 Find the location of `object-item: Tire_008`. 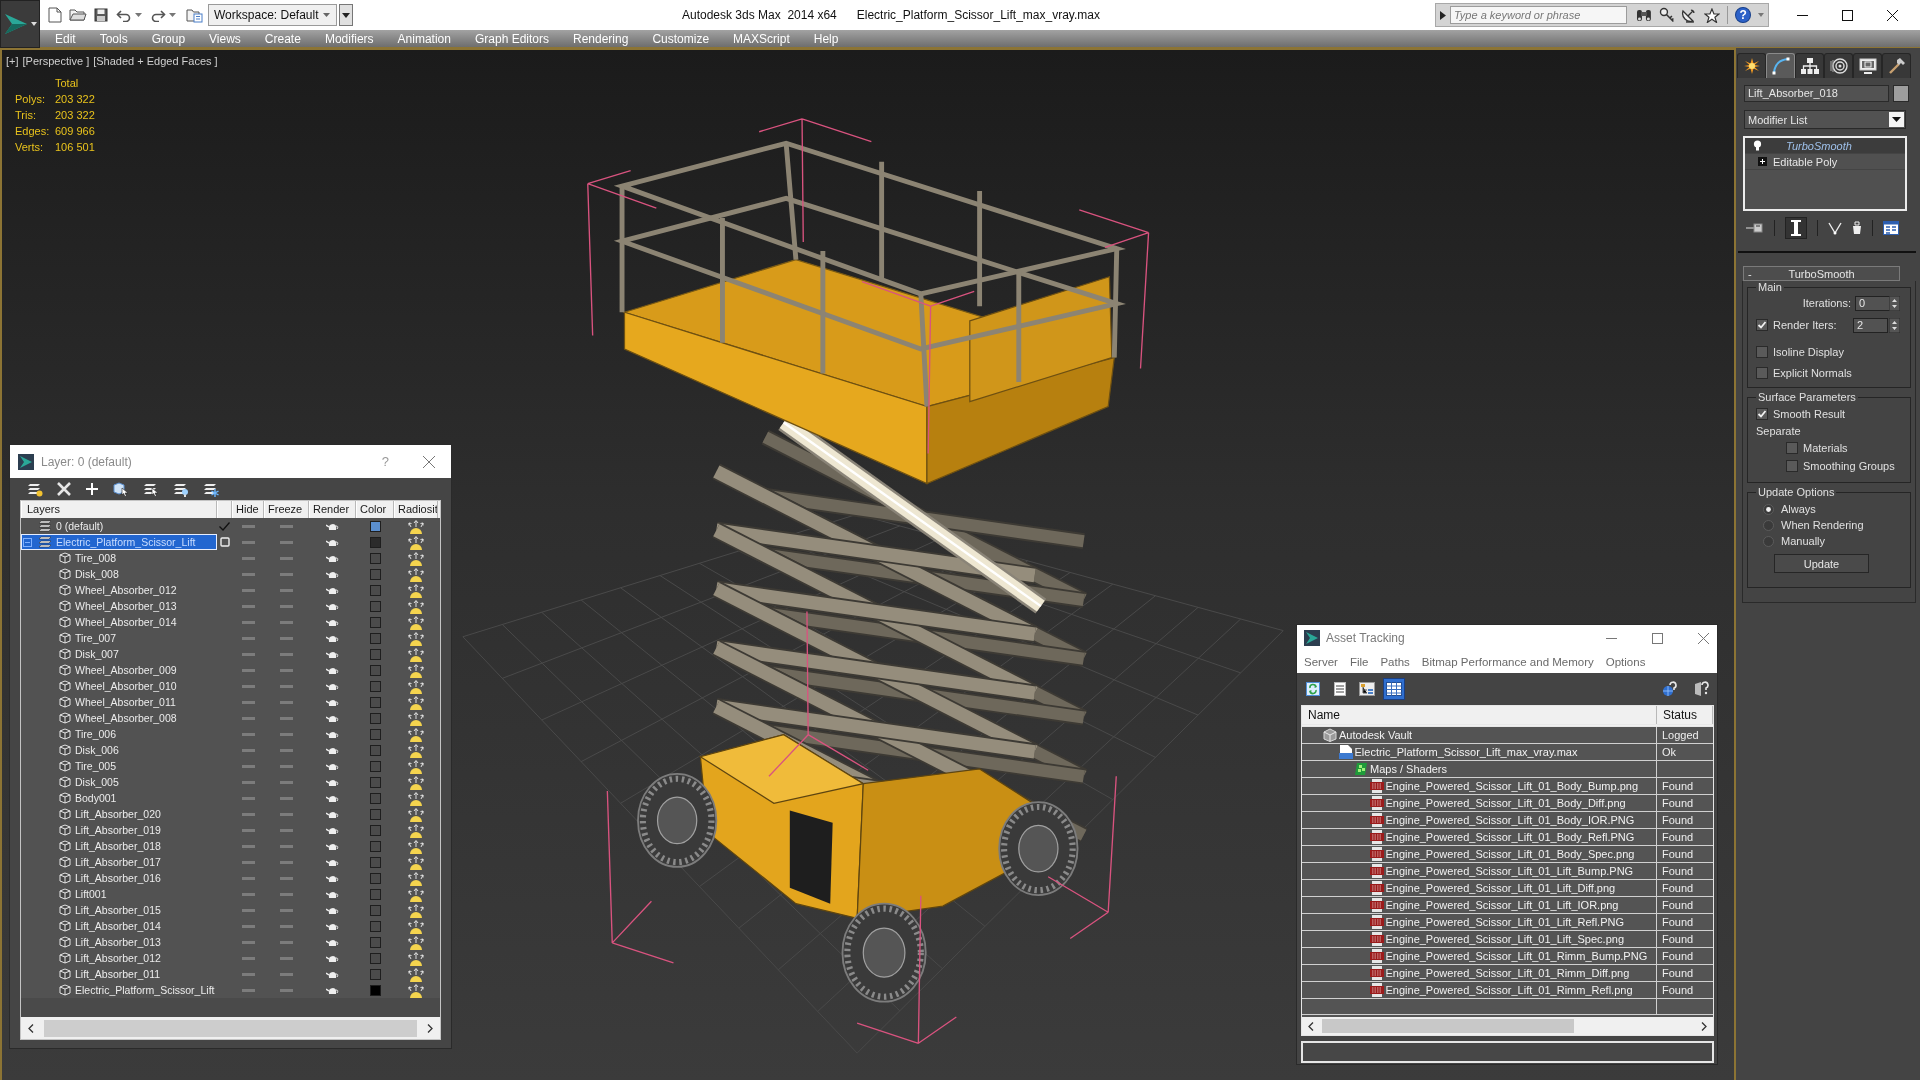

object-item: Tire_008 is located at coordinates (119, 558).